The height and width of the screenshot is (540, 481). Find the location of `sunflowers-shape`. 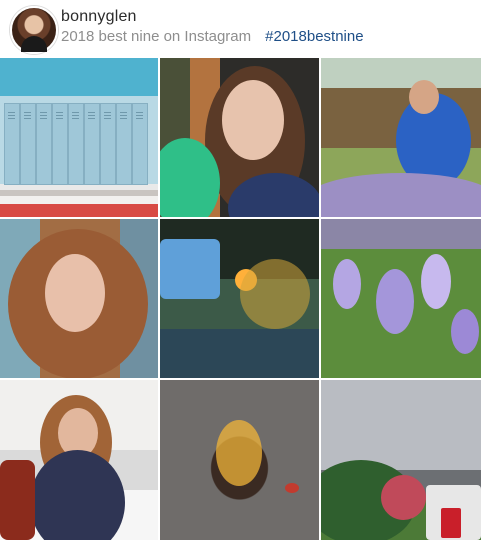

sunflowers-shape is located at coordinates (275, 294).